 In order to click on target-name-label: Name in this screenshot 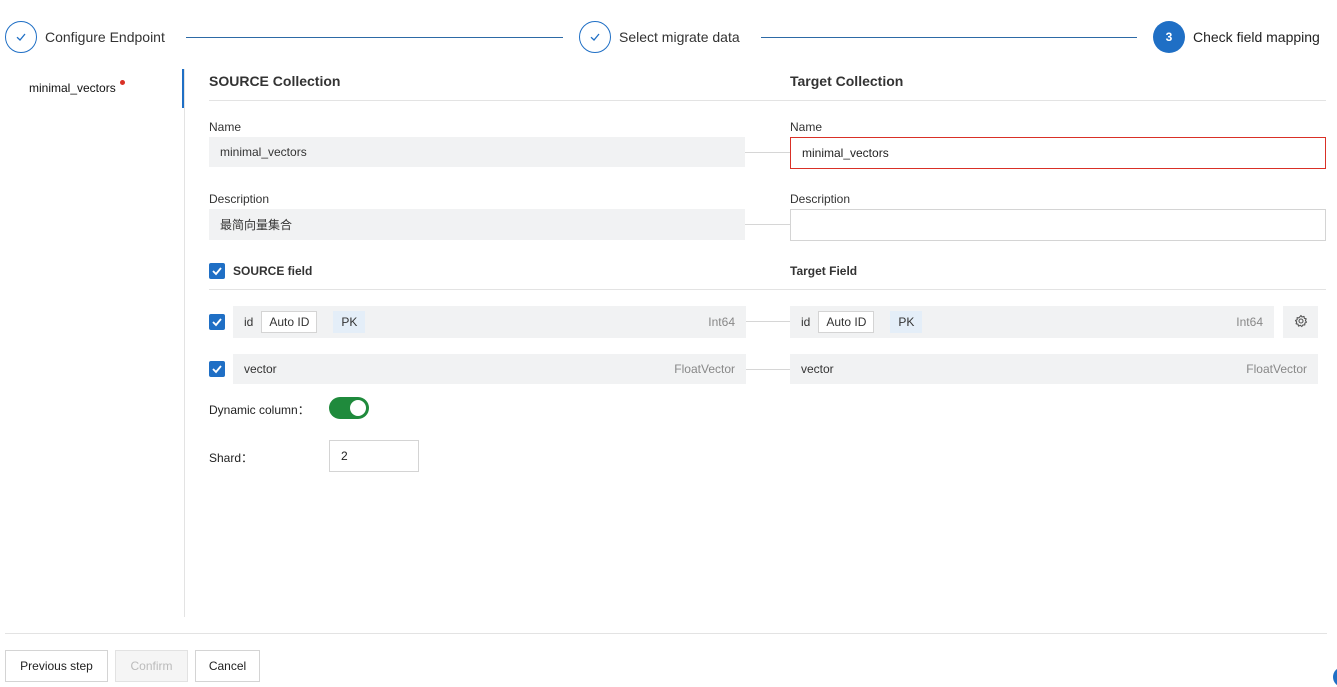, I will do `click(806, 127)`.